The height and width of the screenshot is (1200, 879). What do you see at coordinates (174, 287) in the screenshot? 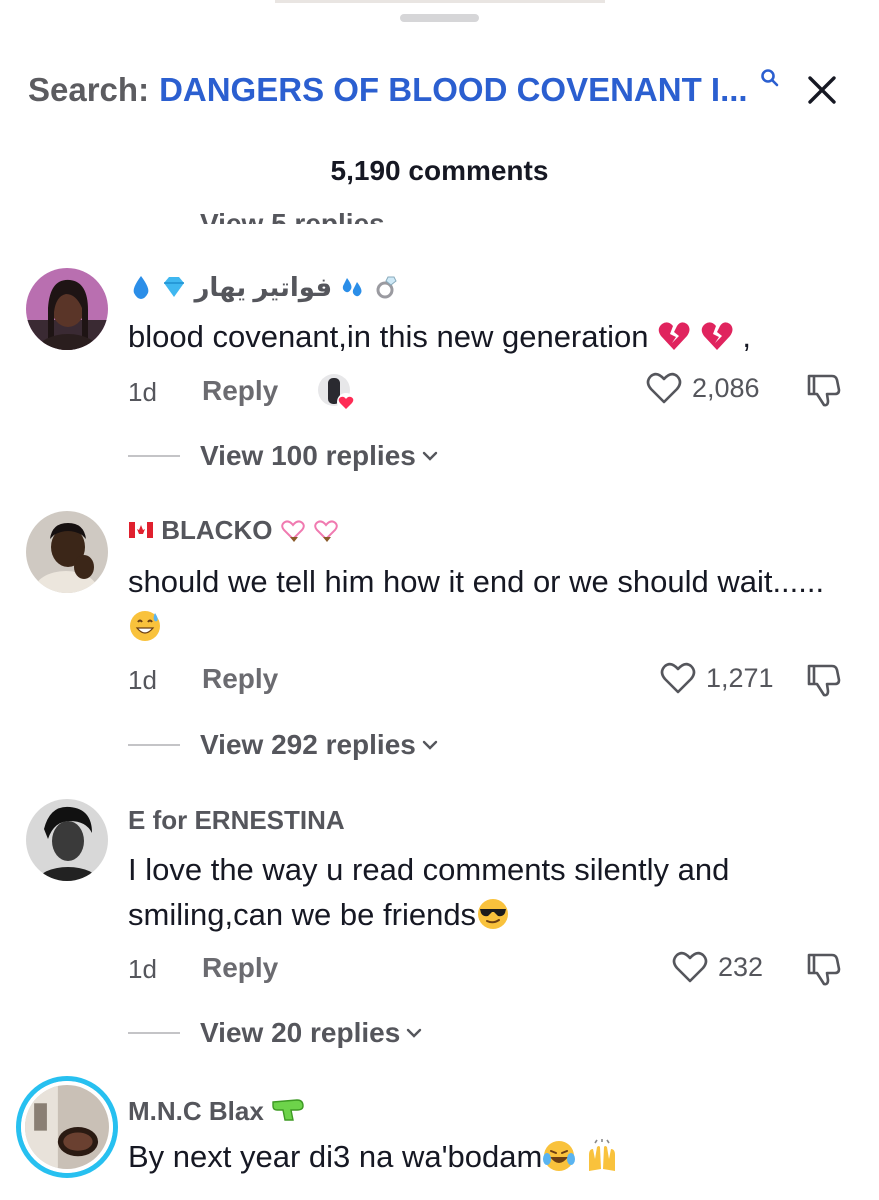
I see `gem-icon` at bounding box center [174, 287].